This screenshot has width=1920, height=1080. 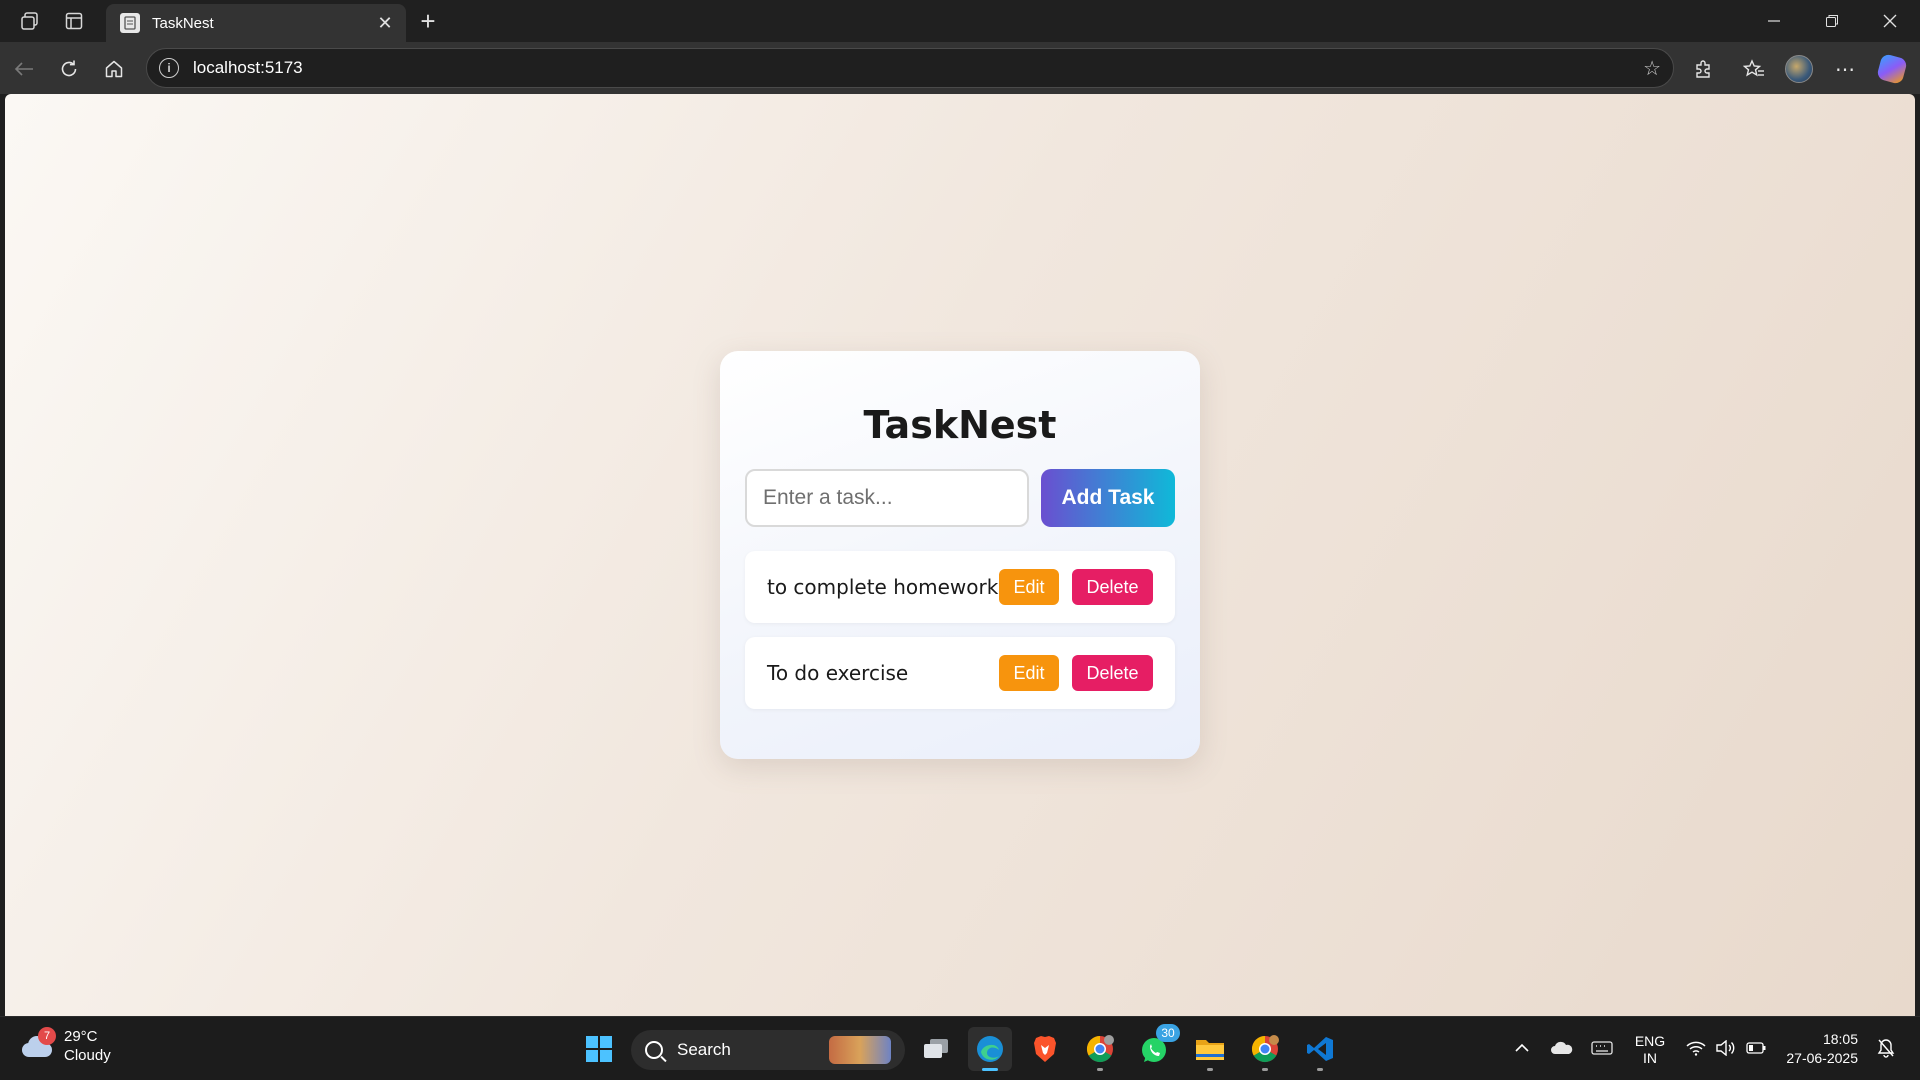 I want to click on wifi-icon, so click(x=1696, y=1048).